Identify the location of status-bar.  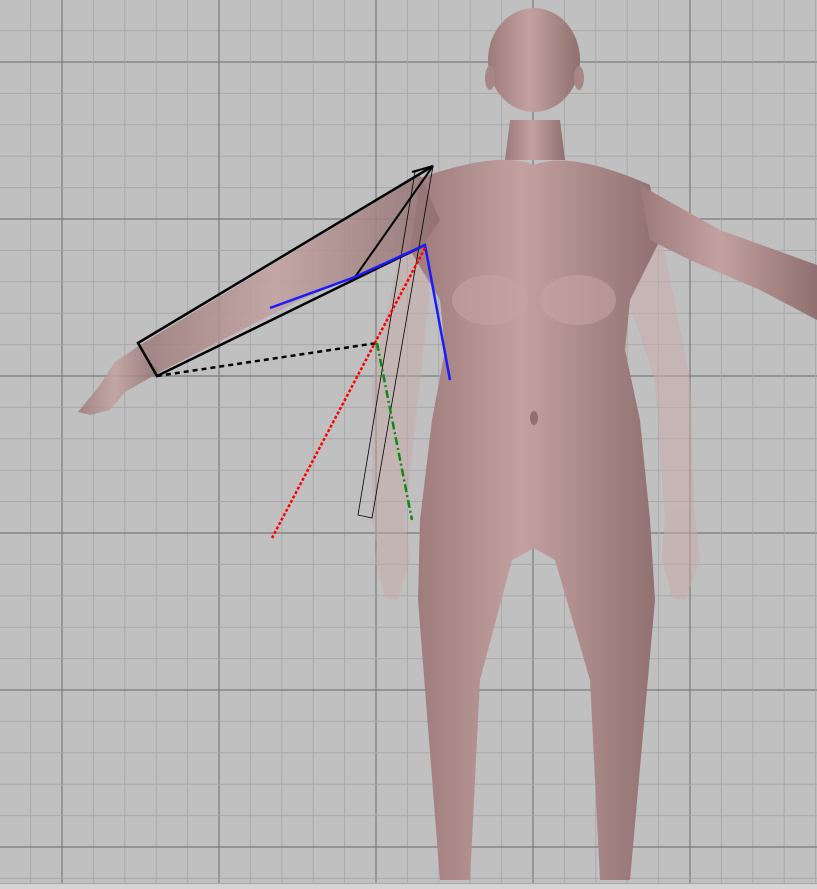
(408, 886).